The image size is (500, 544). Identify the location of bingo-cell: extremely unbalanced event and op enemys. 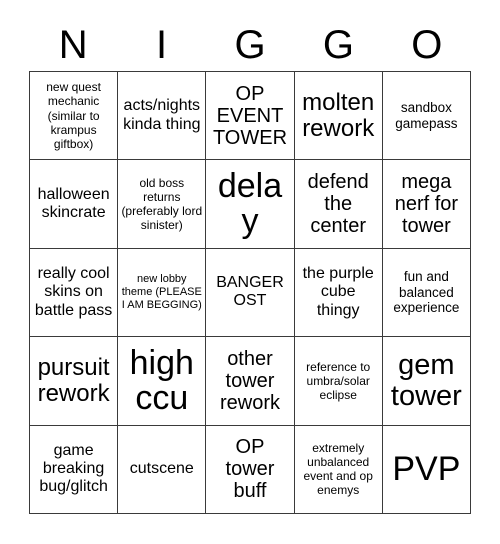
(338, 469).